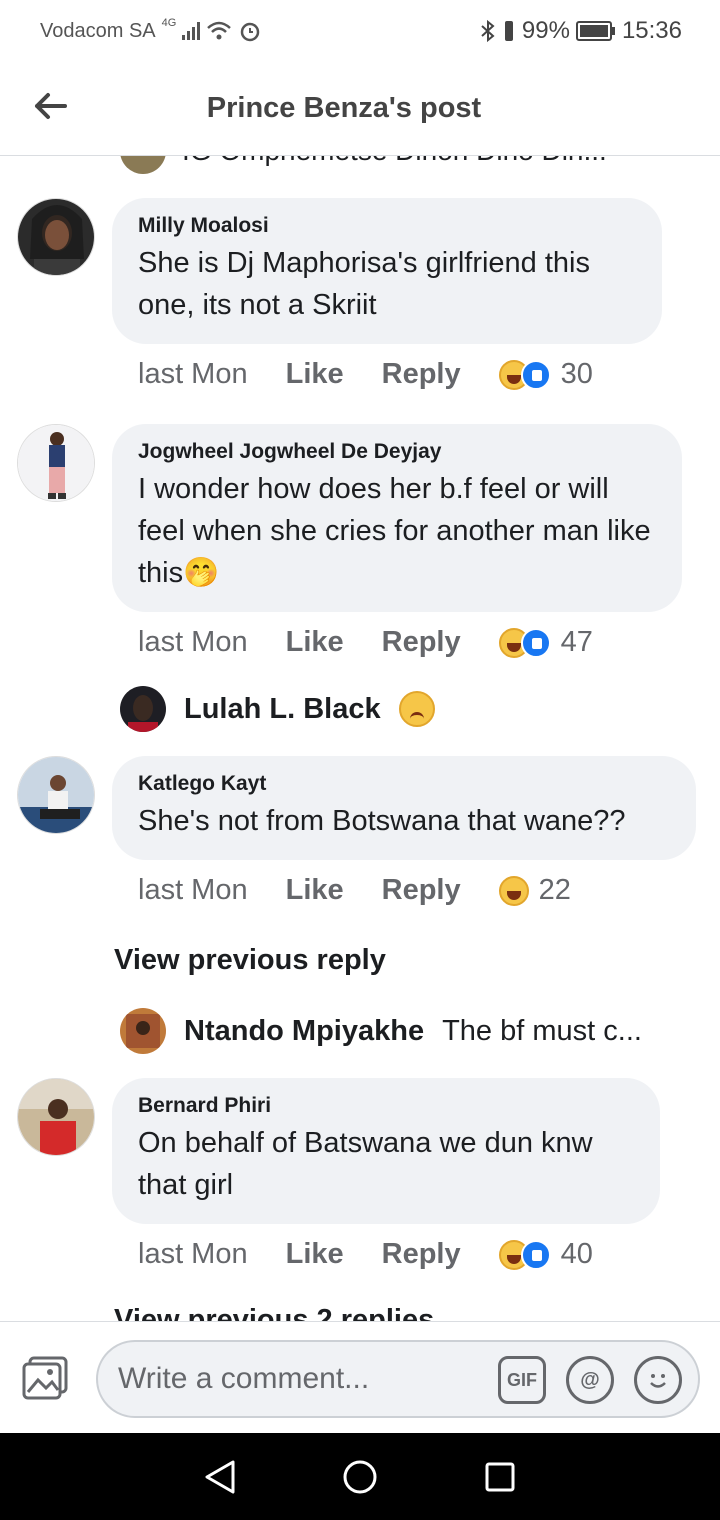  I want to click on comment-author: Bernard Phiri, so click(386, 1106).